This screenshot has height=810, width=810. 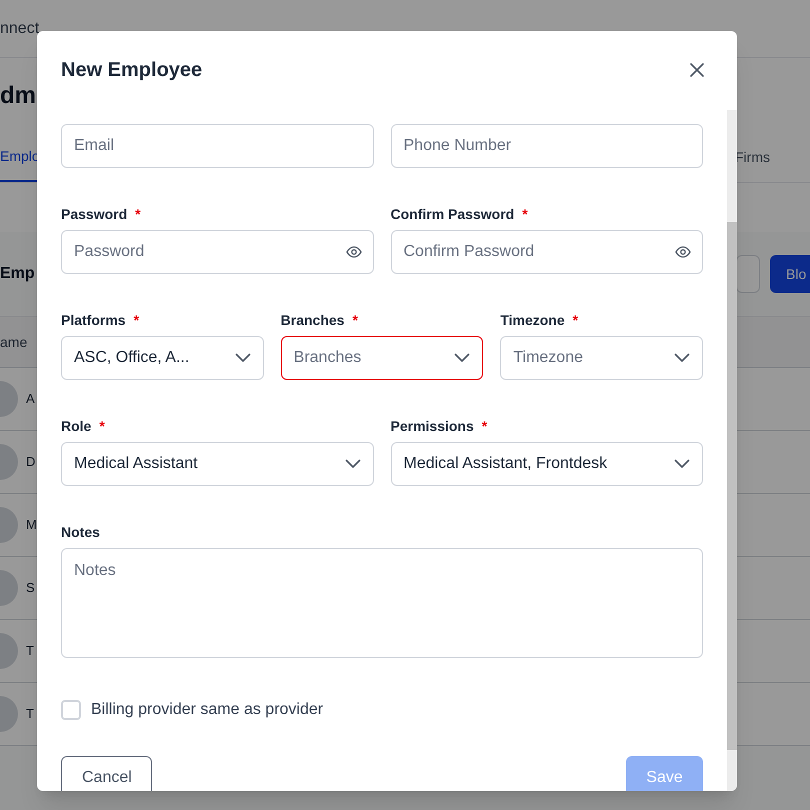 What do you see at coordinates (76, 426) in the screenshot?
I see `field-label: Role` at bounding box center [76, 426].